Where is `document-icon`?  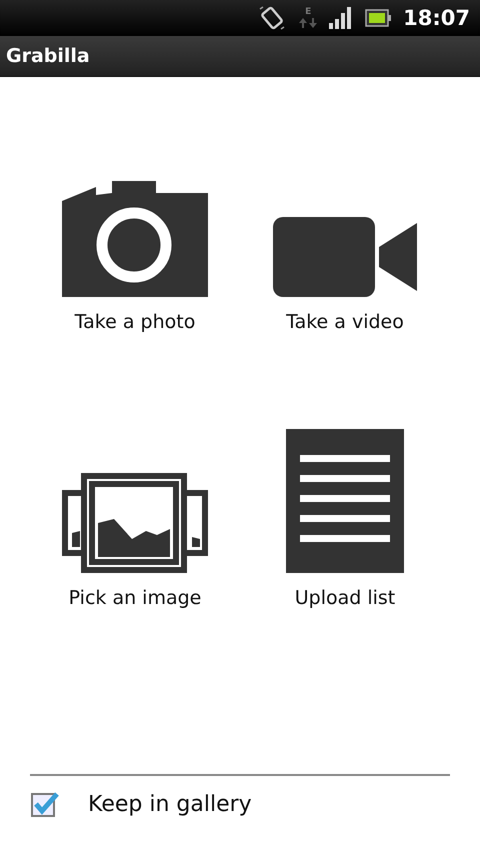 document-icon is located at coordinates (345, 501).